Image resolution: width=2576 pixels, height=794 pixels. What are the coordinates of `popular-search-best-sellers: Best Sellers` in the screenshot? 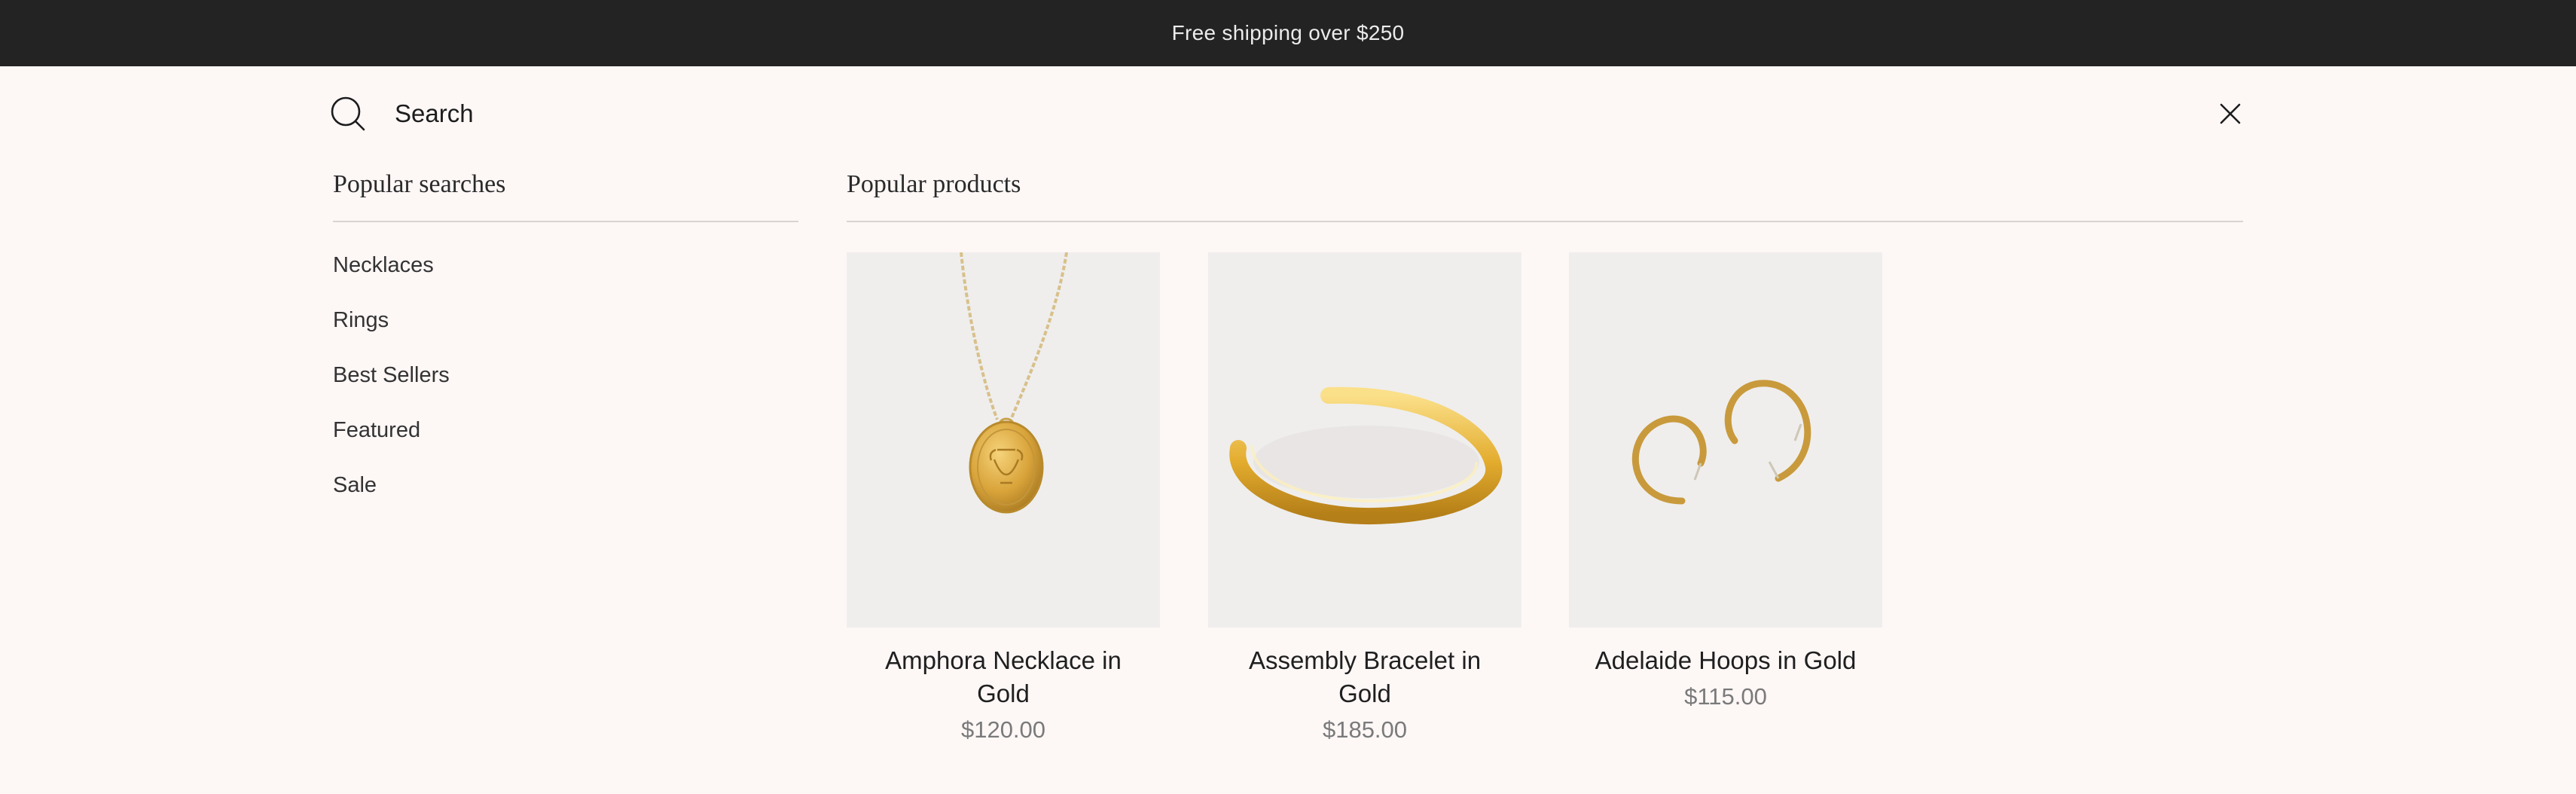 It's located at (392, 386).